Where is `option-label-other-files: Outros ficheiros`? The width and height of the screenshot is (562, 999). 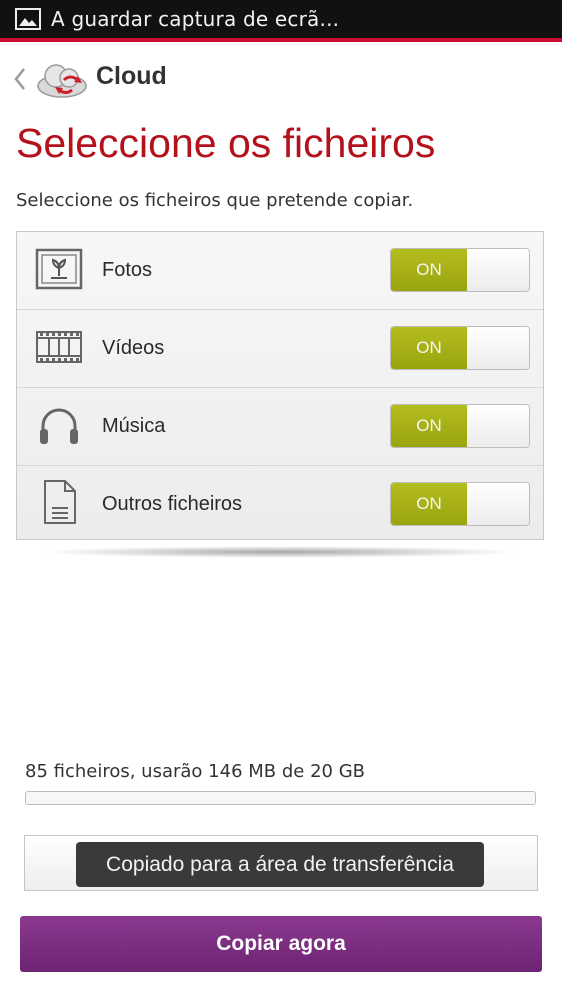
option-label-other-files: Outros ficheiros is located at coordinates (172, 504).